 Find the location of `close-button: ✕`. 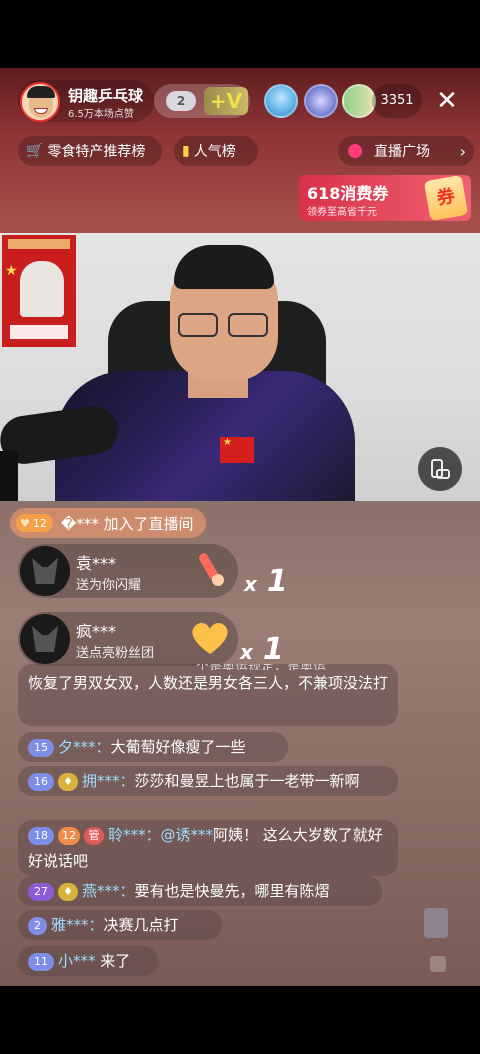

close-button: ✕ is located at coordinates (447, 101).